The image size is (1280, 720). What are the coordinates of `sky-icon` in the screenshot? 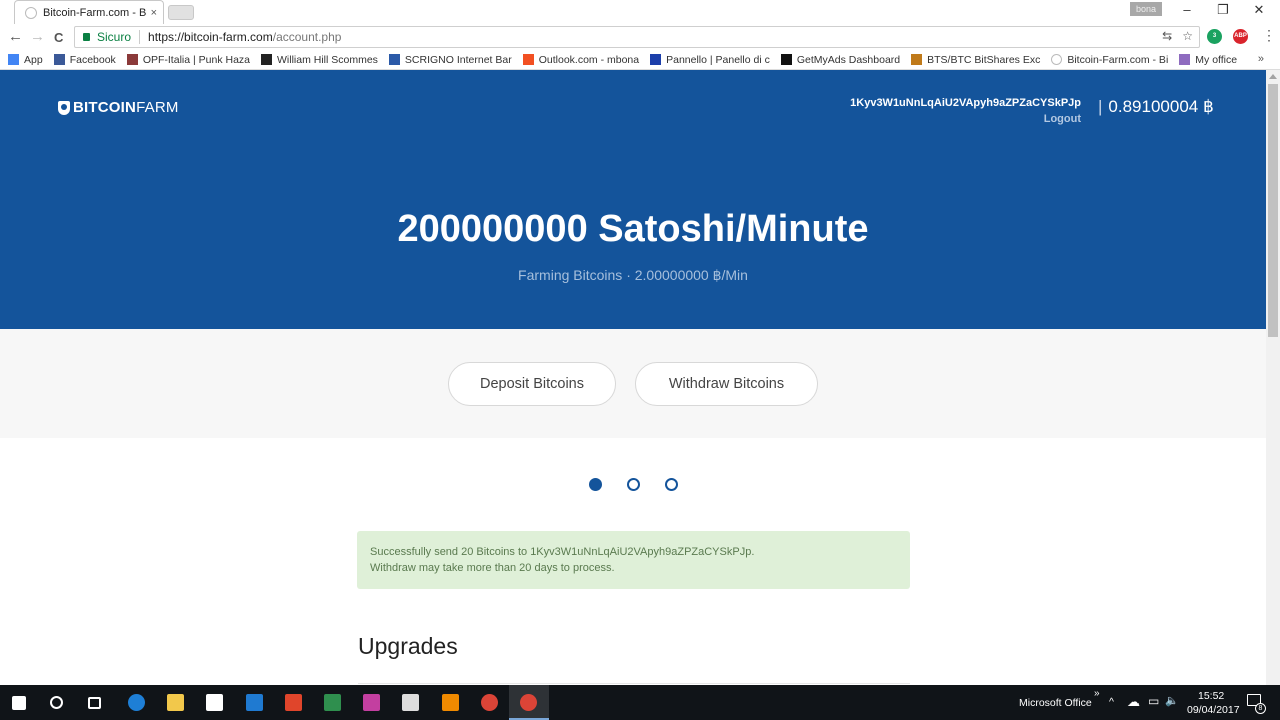 It's located at (254, 702).